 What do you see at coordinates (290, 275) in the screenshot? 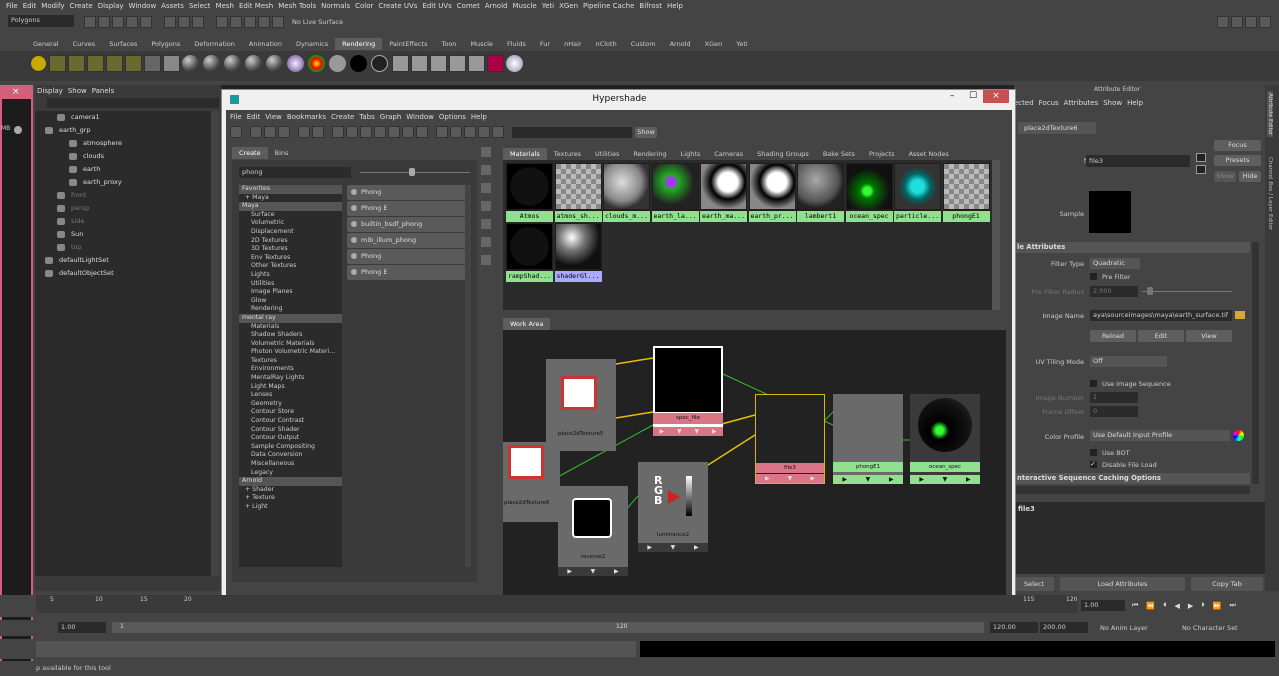
I see `create-tree-item: Lights` at bounding box center [290, 275].